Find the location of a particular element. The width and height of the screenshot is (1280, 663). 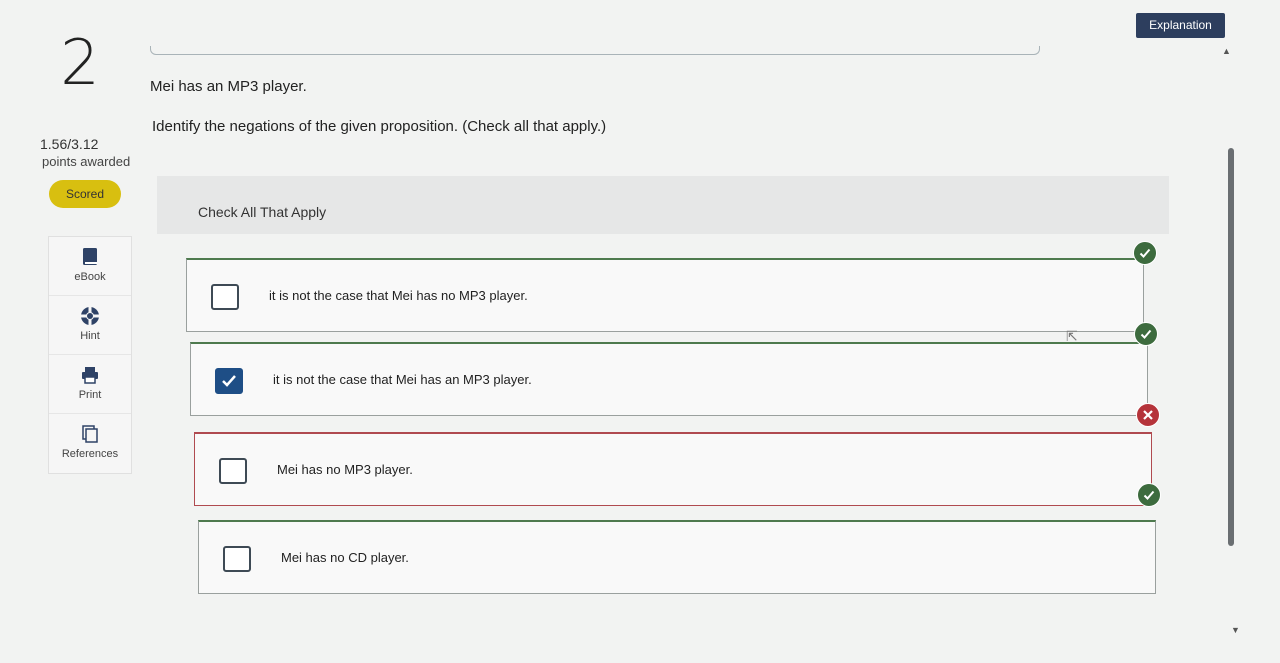

ebook-label: eBook is located at coordinates (90, 277).